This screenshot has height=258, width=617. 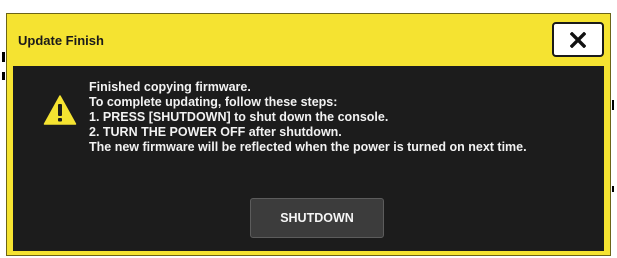 I want to click on shutdown-button: SHUTDOWN, so click(x=317, y=218).